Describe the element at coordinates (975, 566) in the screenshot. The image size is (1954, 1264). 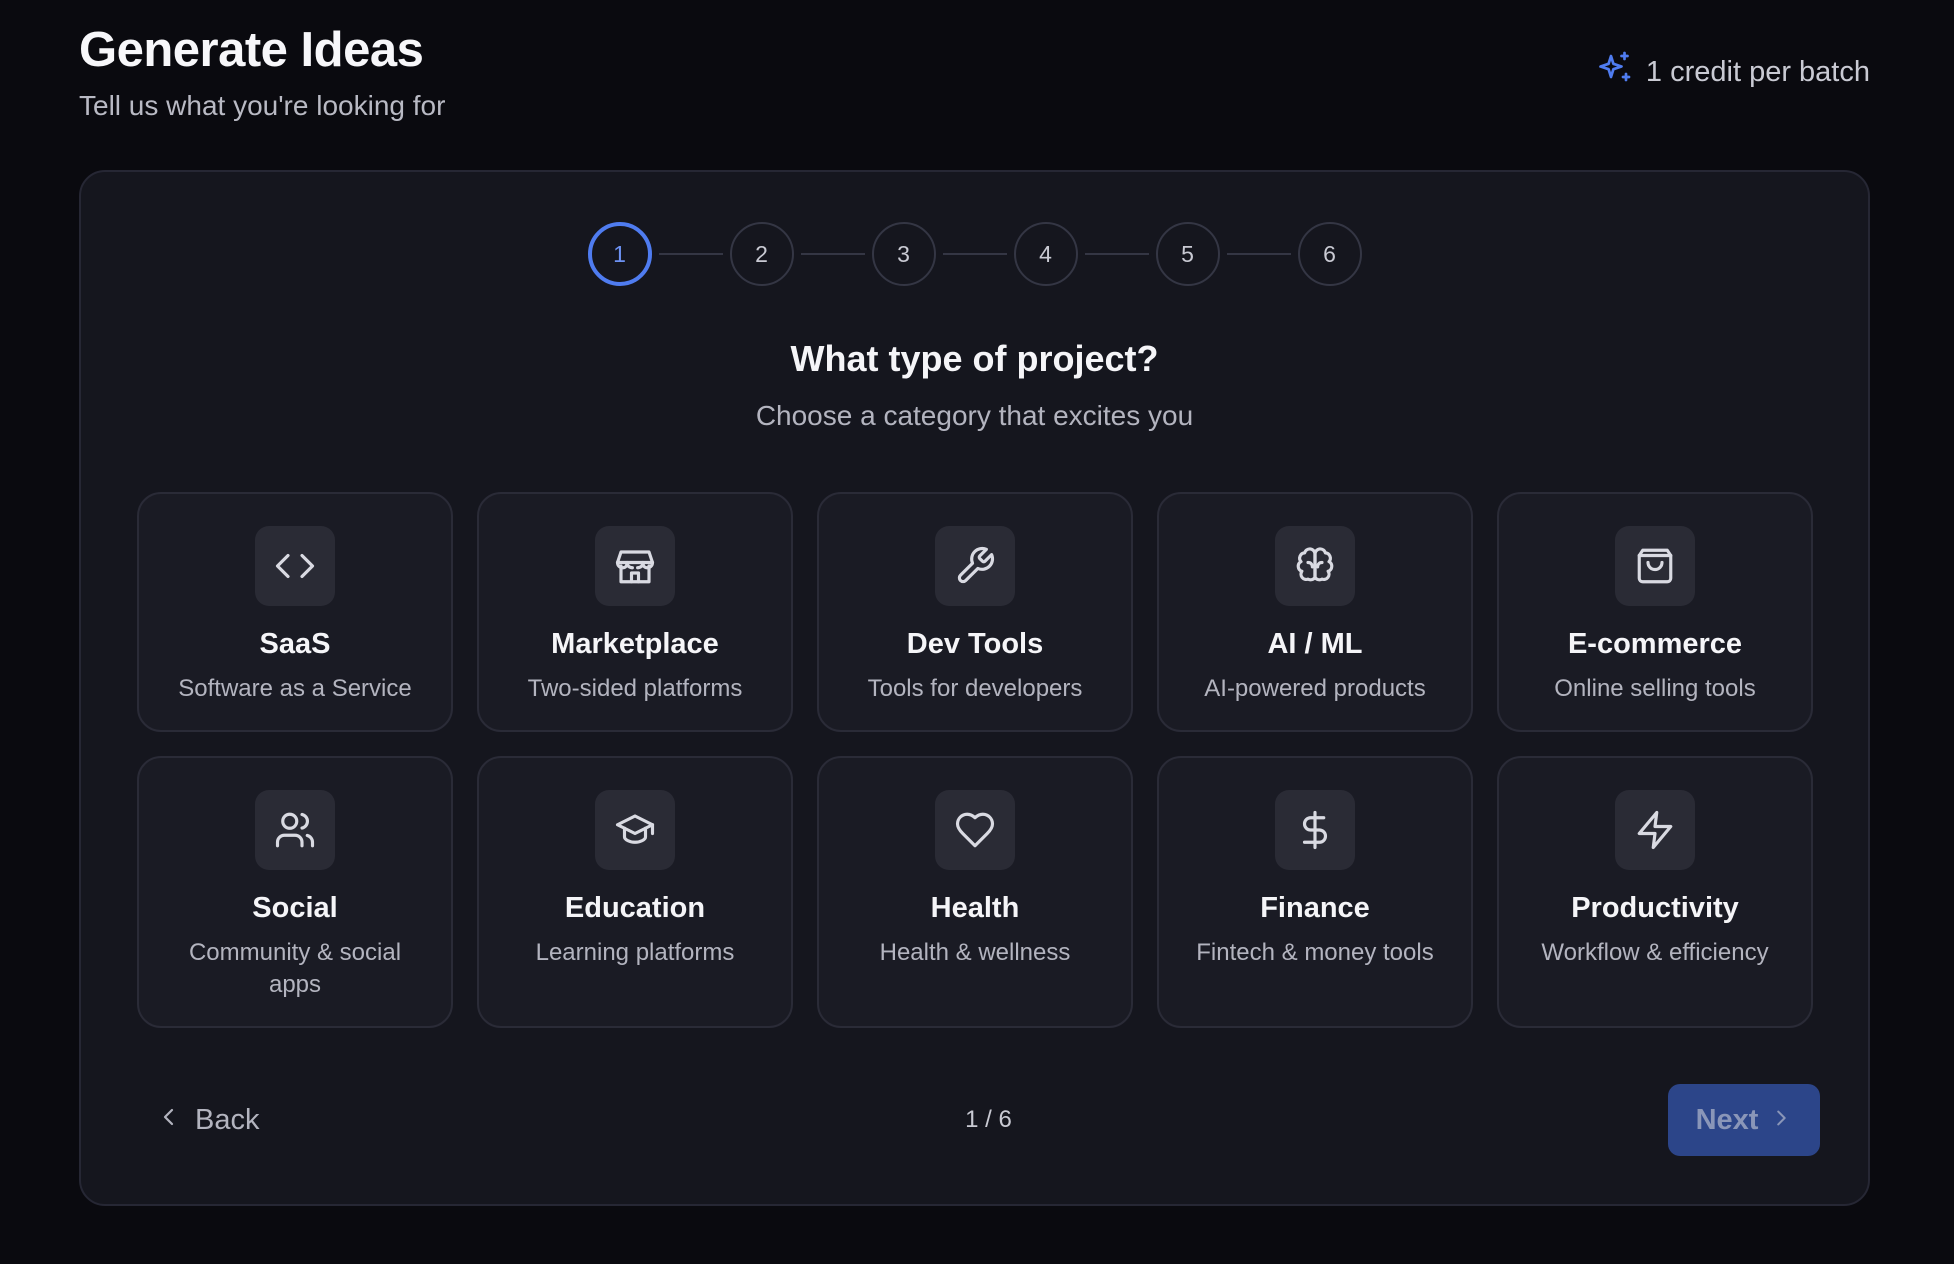
I see `wrench-icon` at that location.